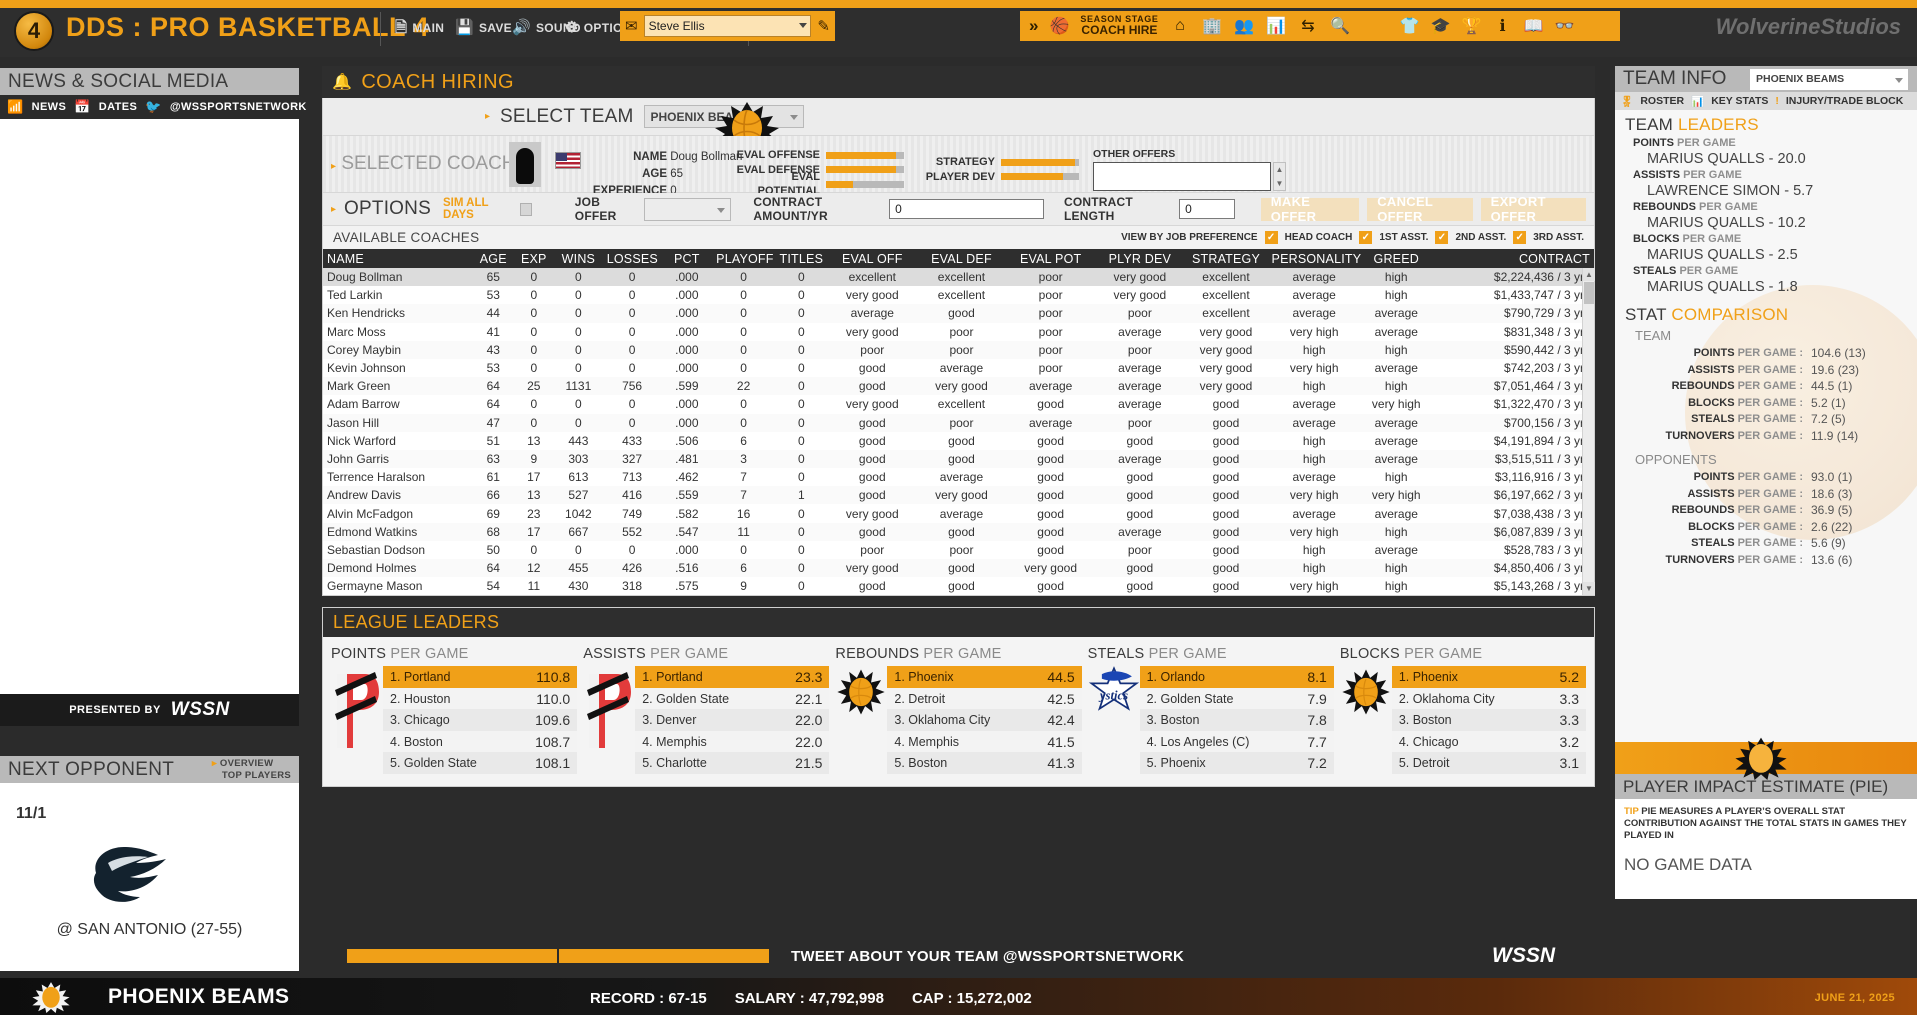  What do you see at coordinates (1489, 698) in the screenshot?
I see `list-item: 2. Oklahoma City 3.3` at bounding box center [1489, 698].